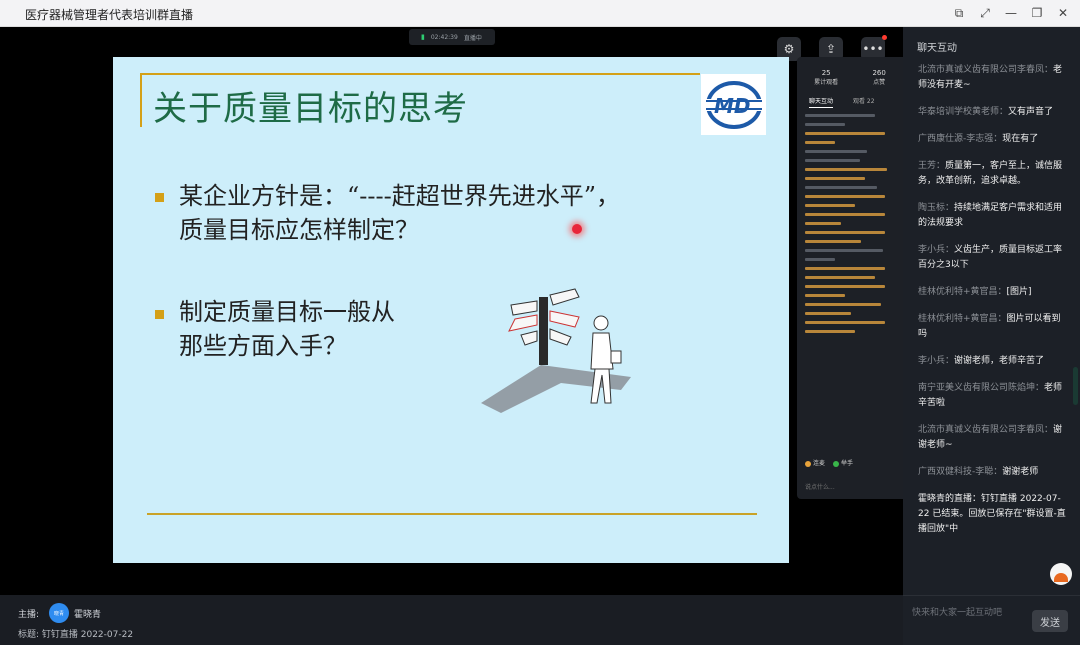  What do you see at coordinates (850, 97) in the screenshot?
I see `mini-tabs: 聊天互动 观看 22` at bounding box center [850, 97].